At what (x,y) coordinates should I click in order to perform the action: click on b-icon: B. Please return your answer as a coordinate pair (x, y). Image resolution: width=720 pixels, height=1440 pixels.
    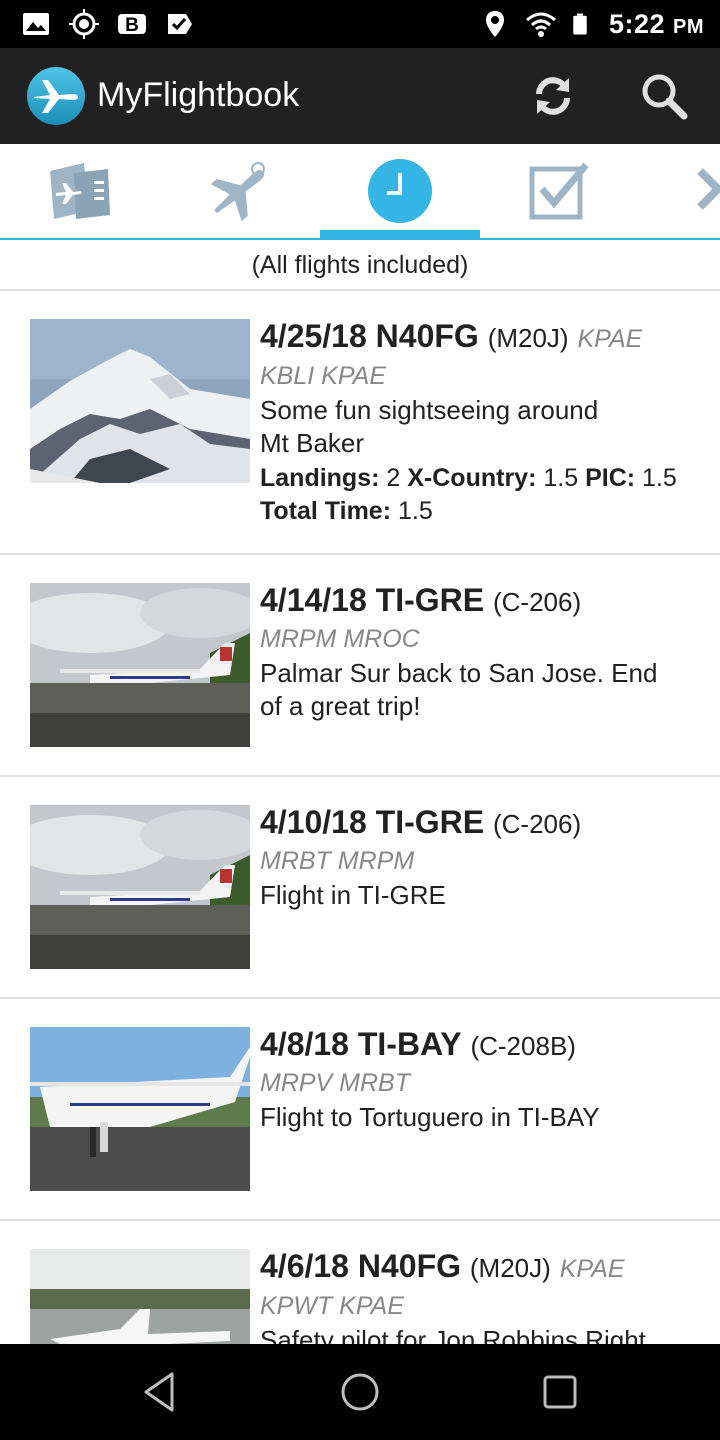
    Looking at the image, I should click on (132, 25).